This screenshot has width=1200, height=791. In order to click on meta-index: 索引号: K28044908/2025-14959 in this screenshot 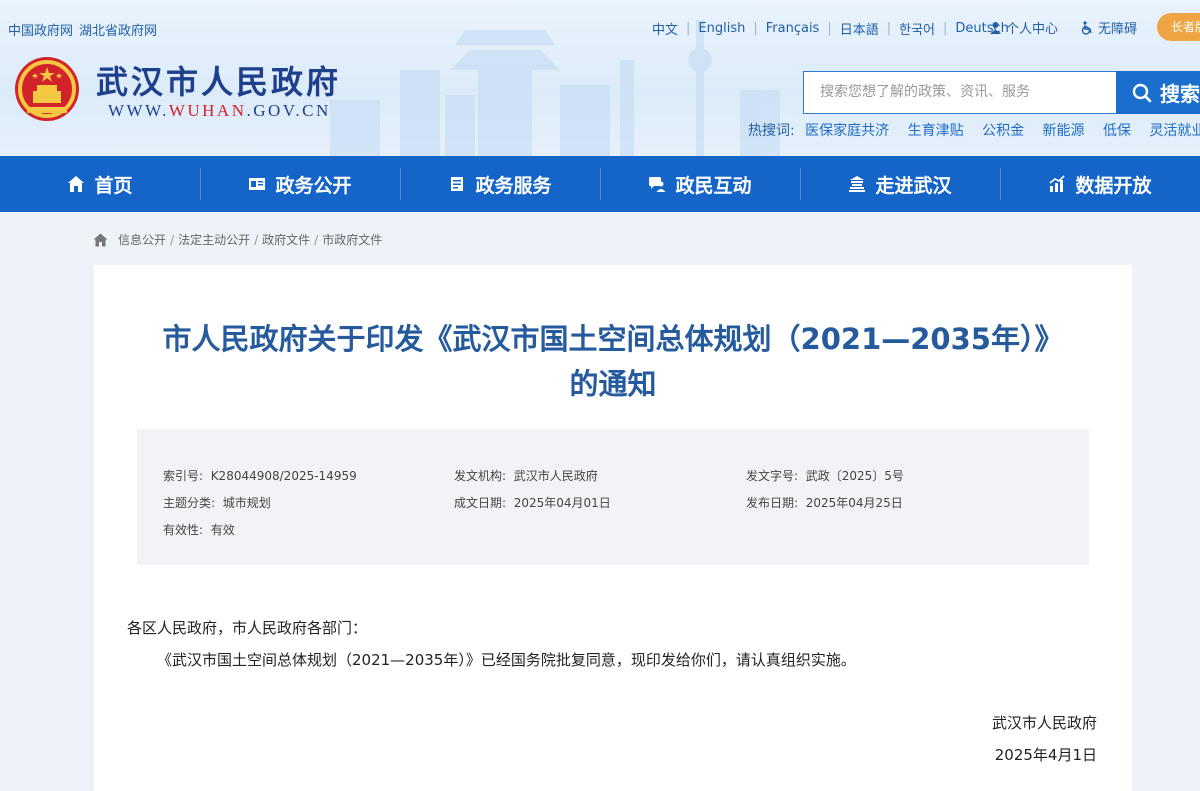, I will do `click(260, 476)`.